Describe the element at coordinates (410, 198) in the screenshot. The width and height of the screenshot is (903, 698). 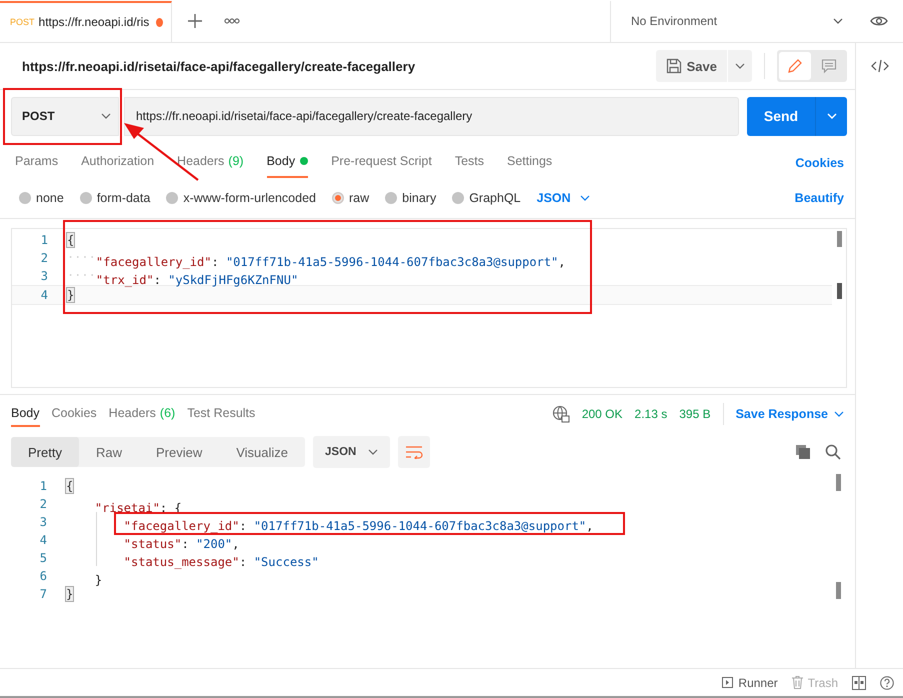
I see `body-type-option: binary` at that location.